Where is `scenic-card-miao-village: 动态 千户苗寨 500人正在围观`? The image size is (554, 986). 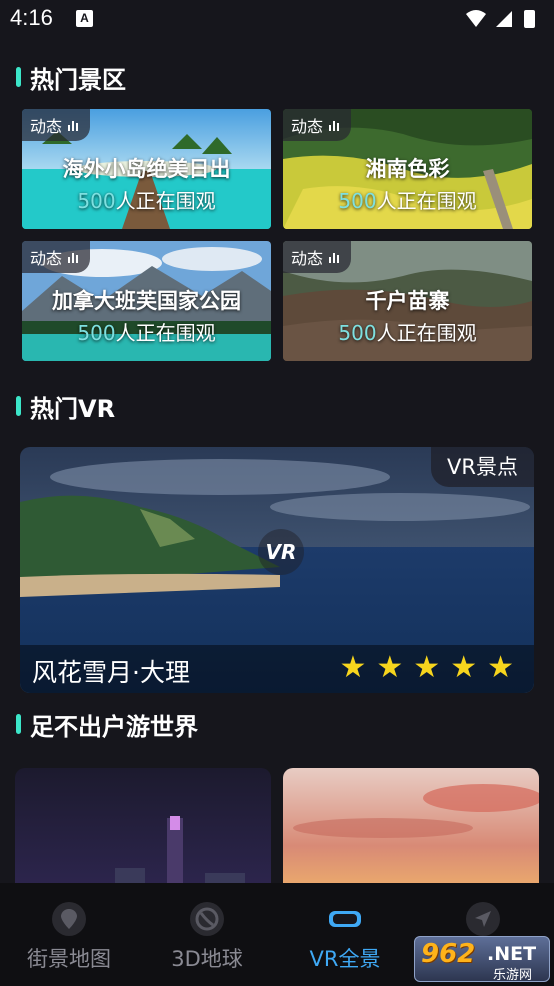 scenic-card-miao-village: 动态 千户苗寨 500人正在围观 is located at coordinates (407, 301).